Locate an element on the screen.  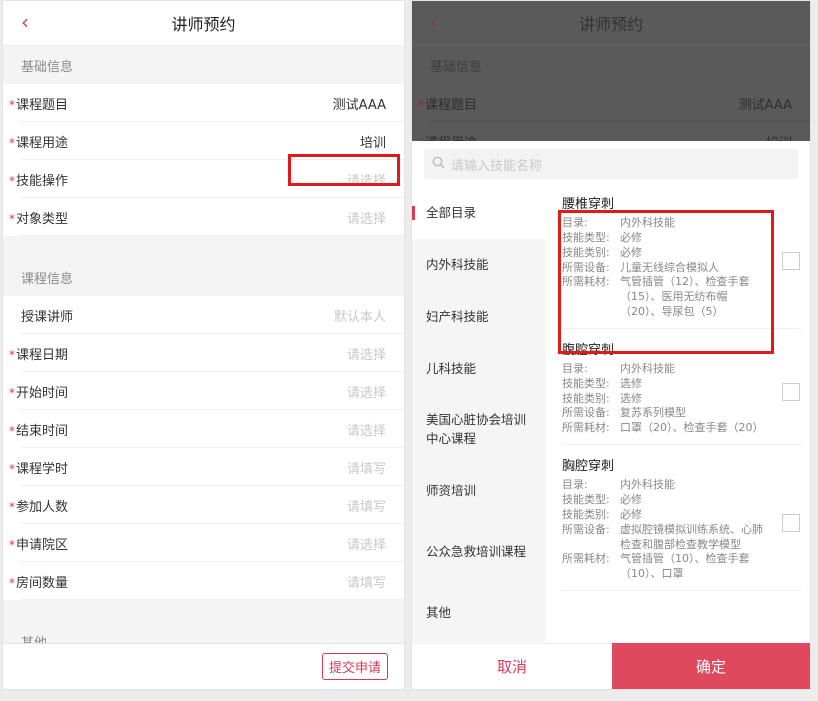
row-label: 授课讲师 is located at coordinates (47, 317).